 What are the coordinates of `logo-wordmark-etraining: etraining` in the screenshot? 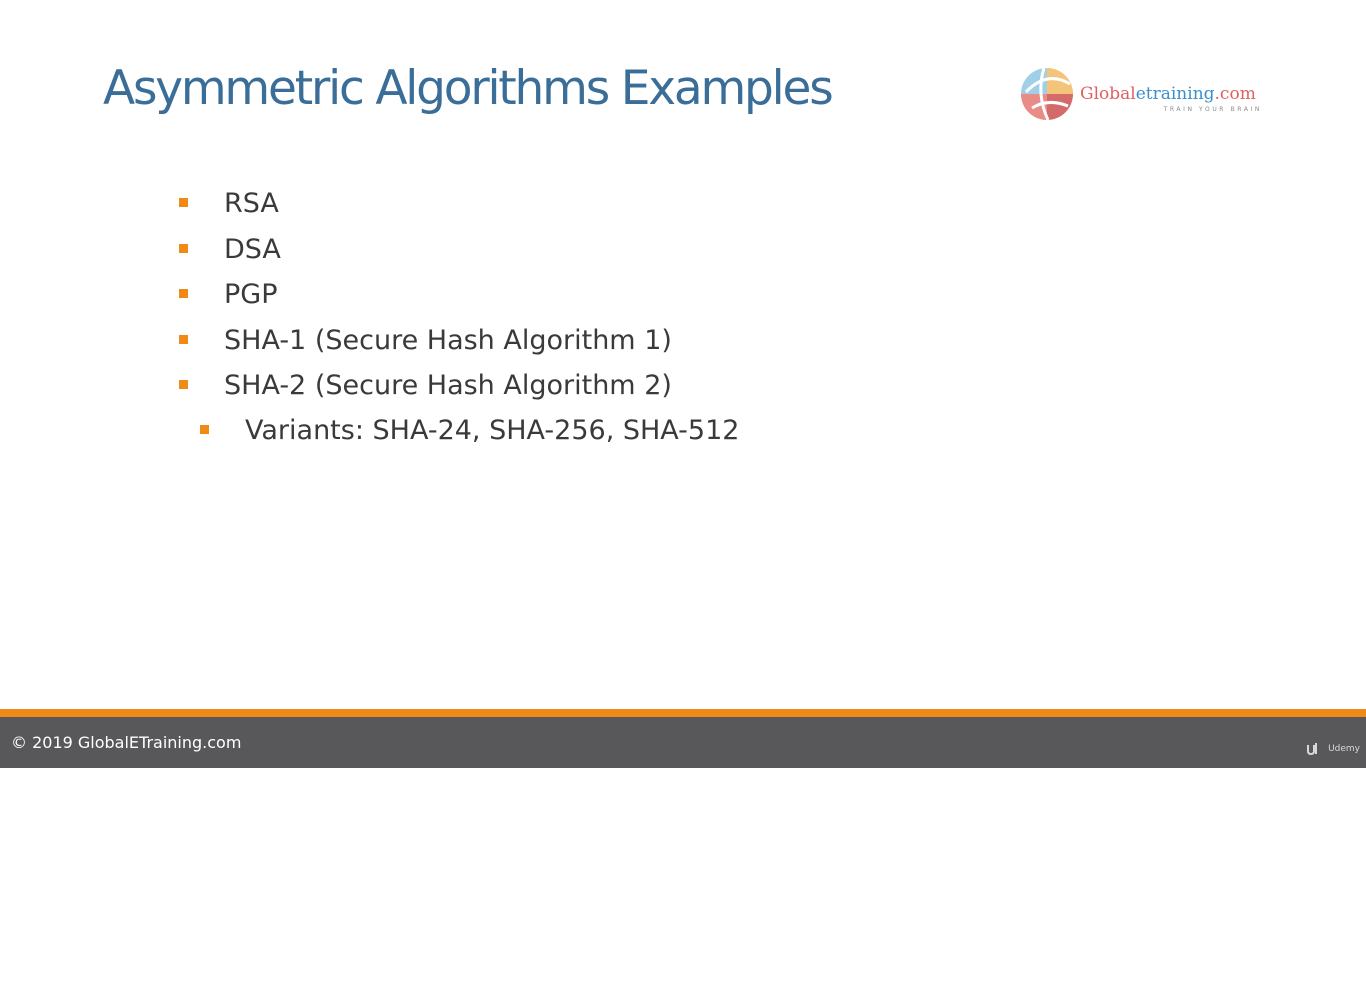 It's located at (1175, 94).